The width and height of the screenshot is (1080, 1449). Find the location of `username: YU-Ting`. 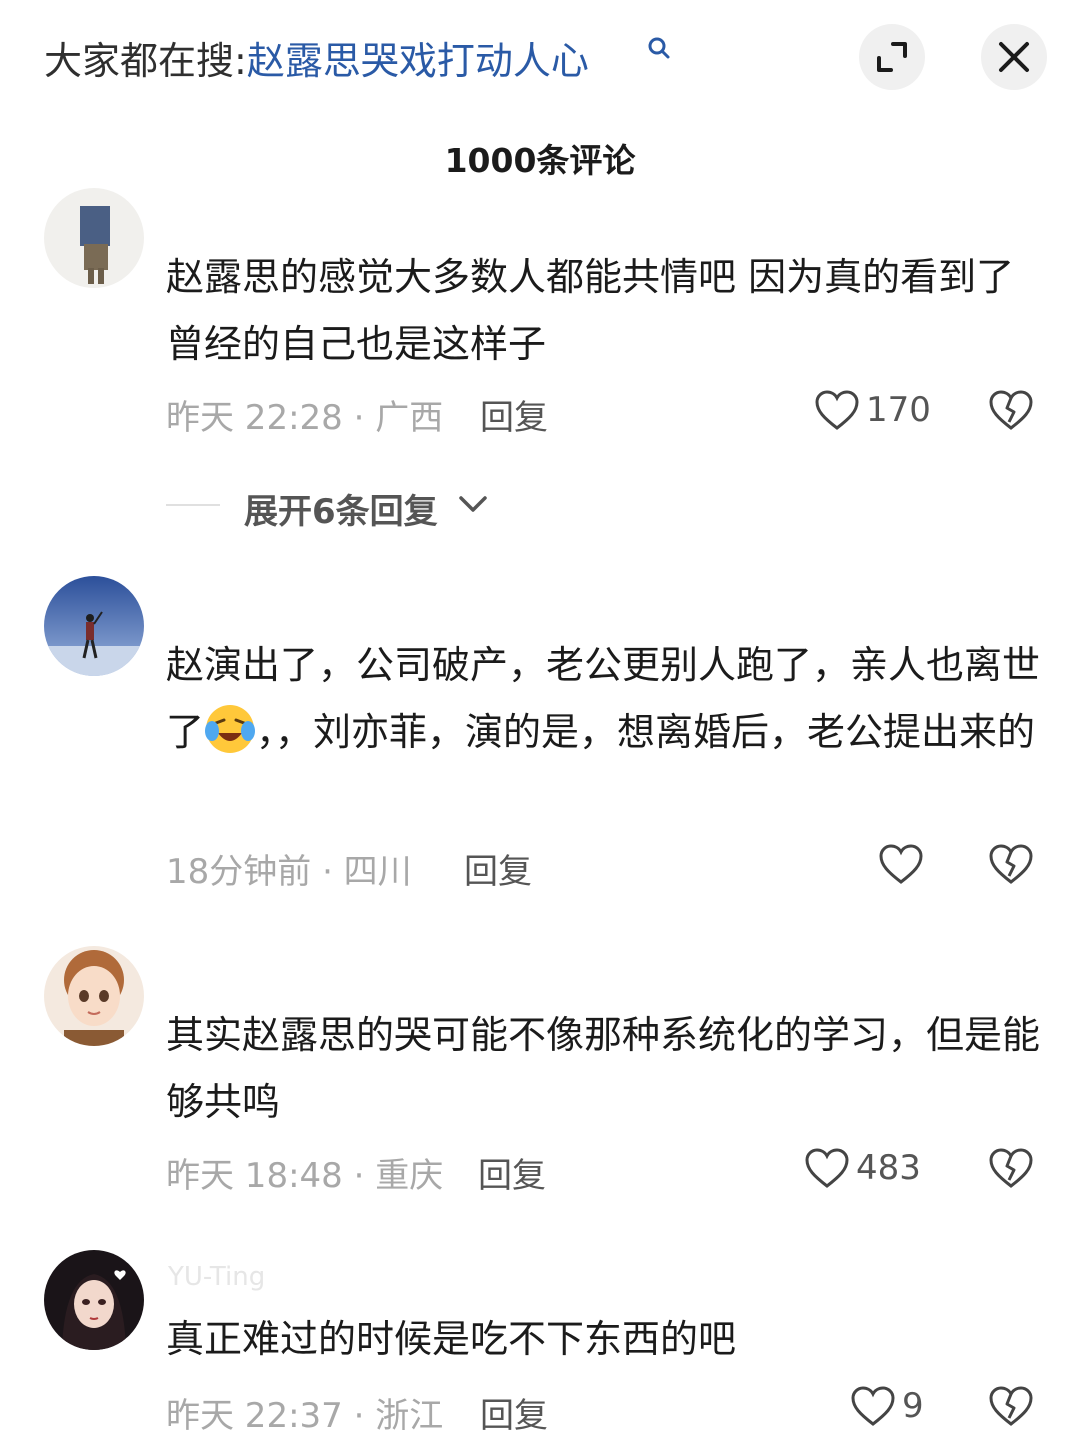

username: YU-Ting is located at coordinates (216, 1277).